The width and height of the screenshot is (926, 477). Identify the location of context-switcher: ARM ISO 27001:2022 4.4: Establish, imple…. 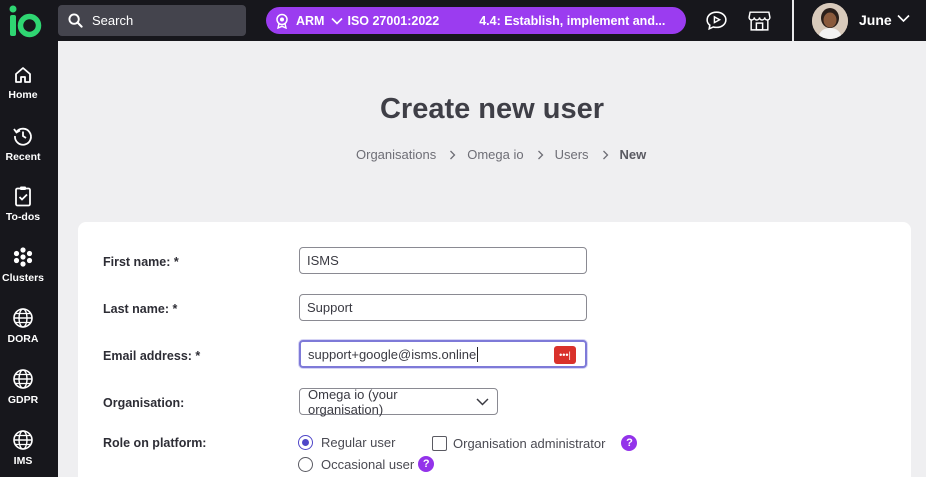
(476, 20).